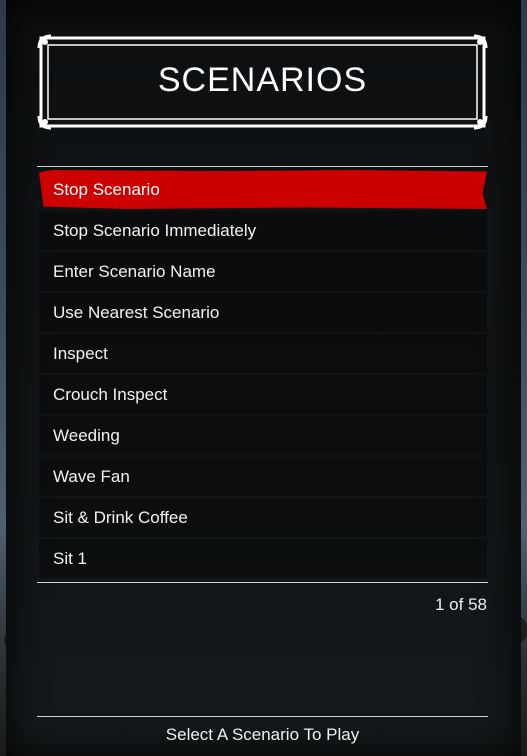 This screenshot has height=756, width=527. Describe the element at coordinates (136, 312) in the screenshot. I see `menu-item-label: Use Nearest Scenario` at that location.